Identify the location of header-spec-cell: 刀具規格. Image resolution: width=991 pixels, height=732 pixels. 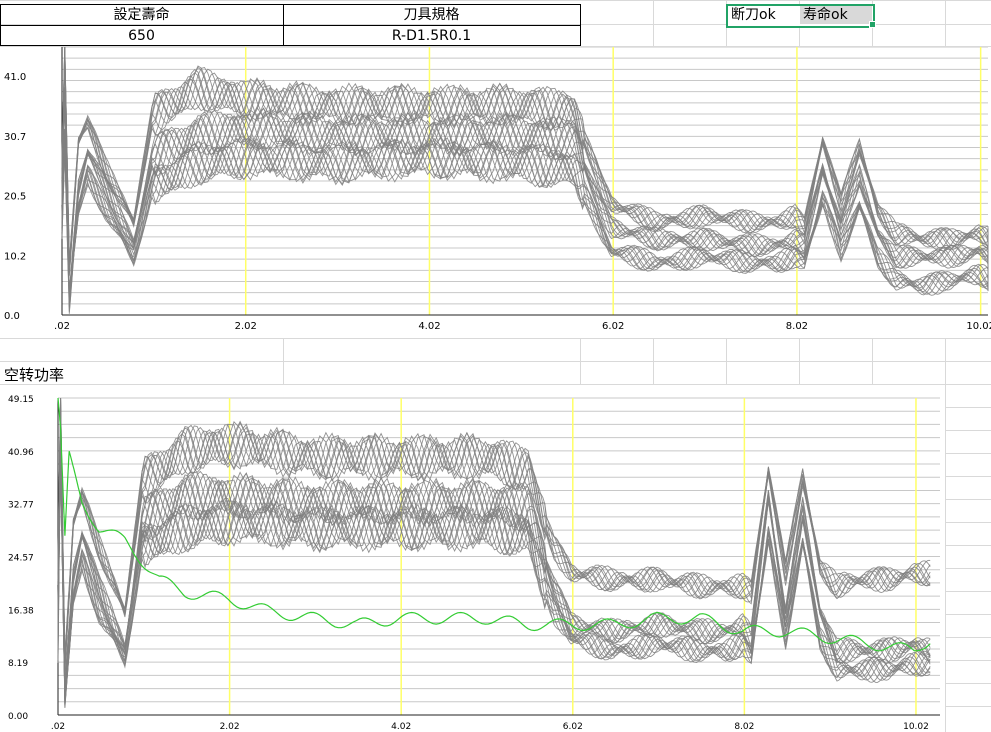
(431, 15).